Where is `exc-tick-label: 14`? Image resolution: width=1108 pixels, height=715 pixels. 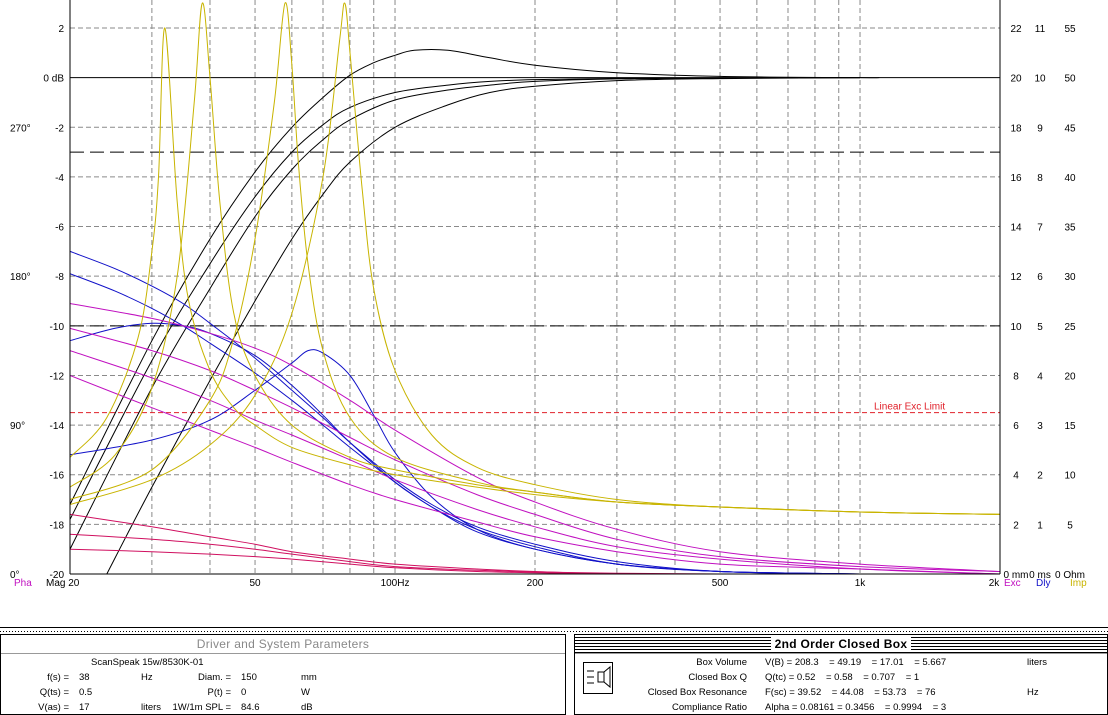
exc-tick-label: 14 is located at coordinates (1016, 228).